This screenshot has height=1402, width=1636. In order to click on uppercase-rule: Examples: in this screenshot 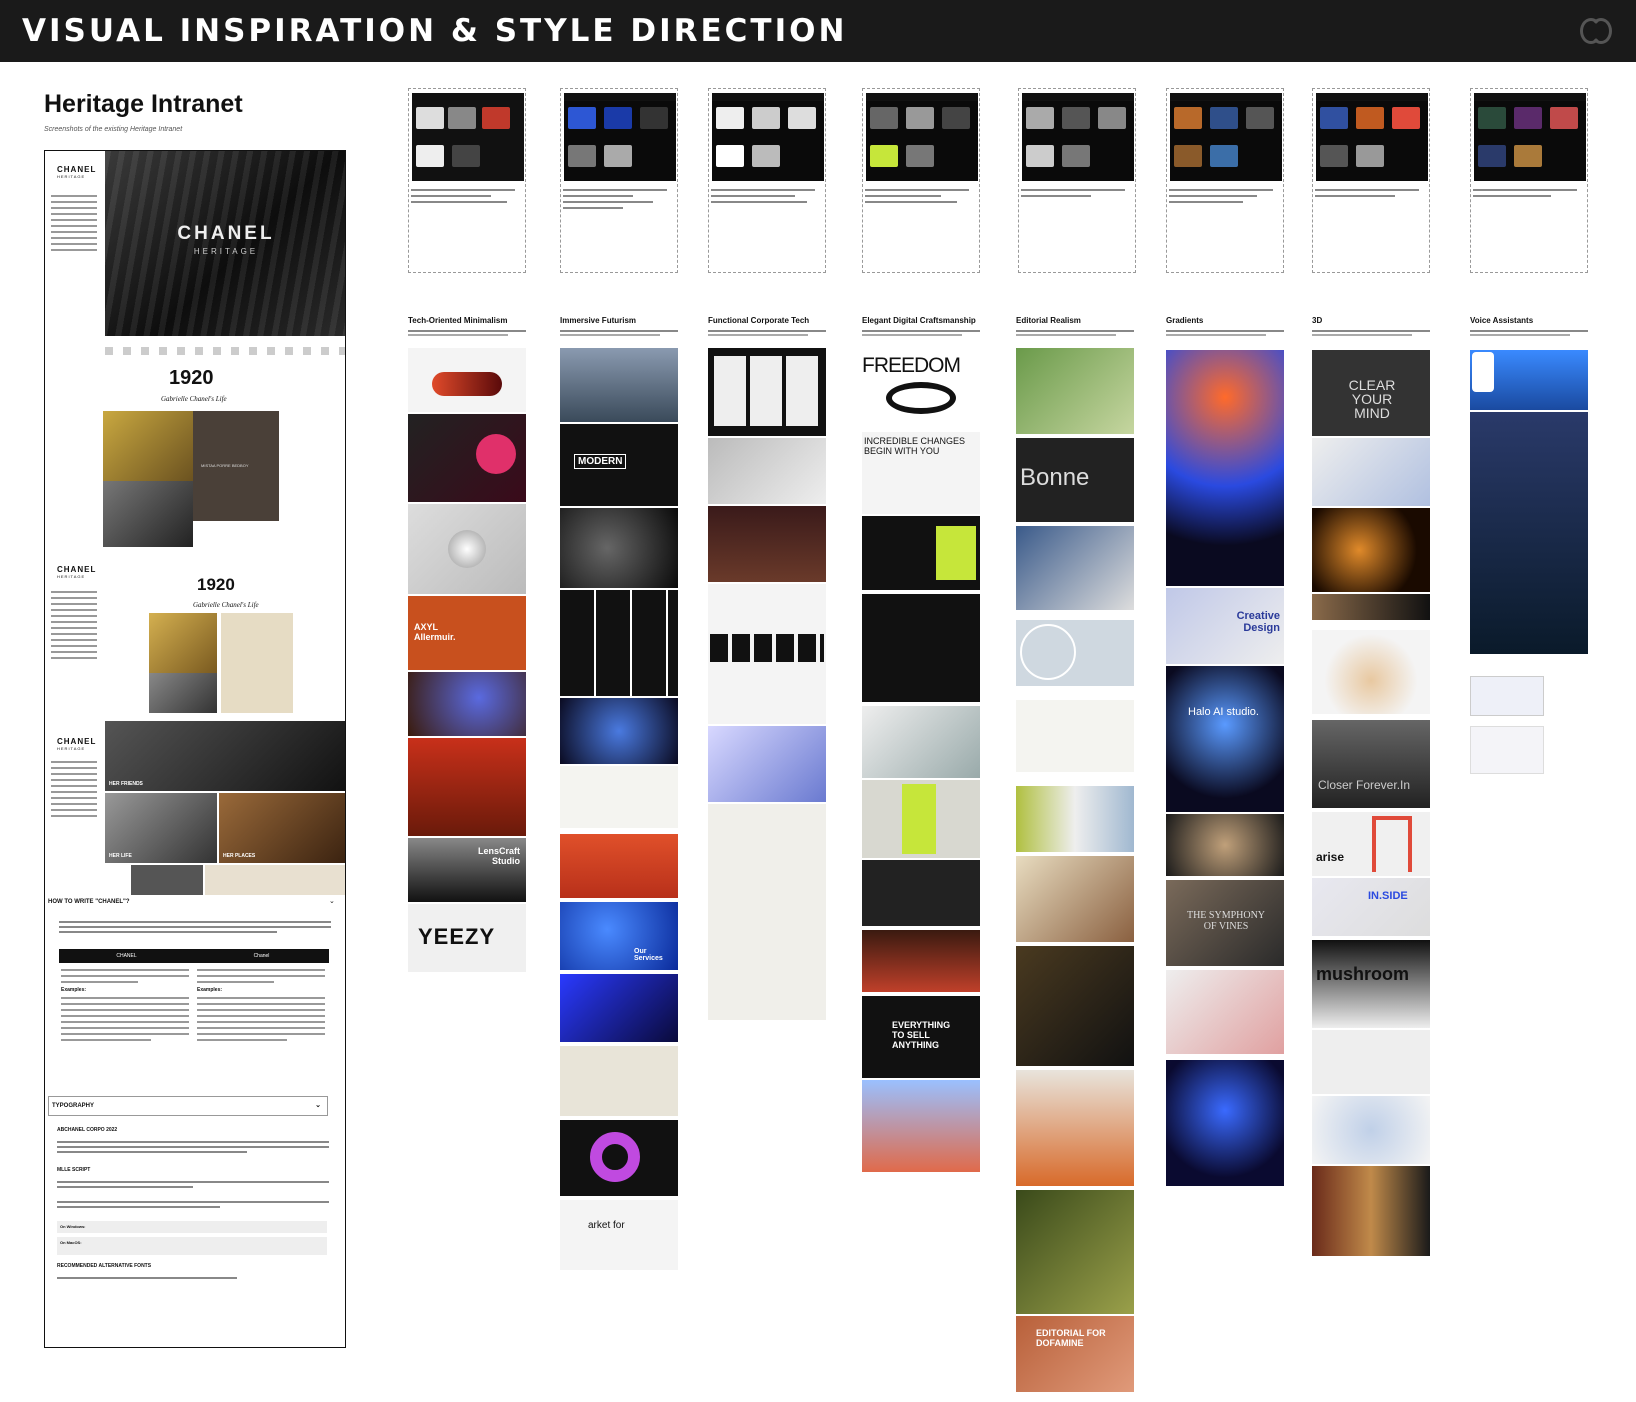, I will do `click(125, 1007)`.